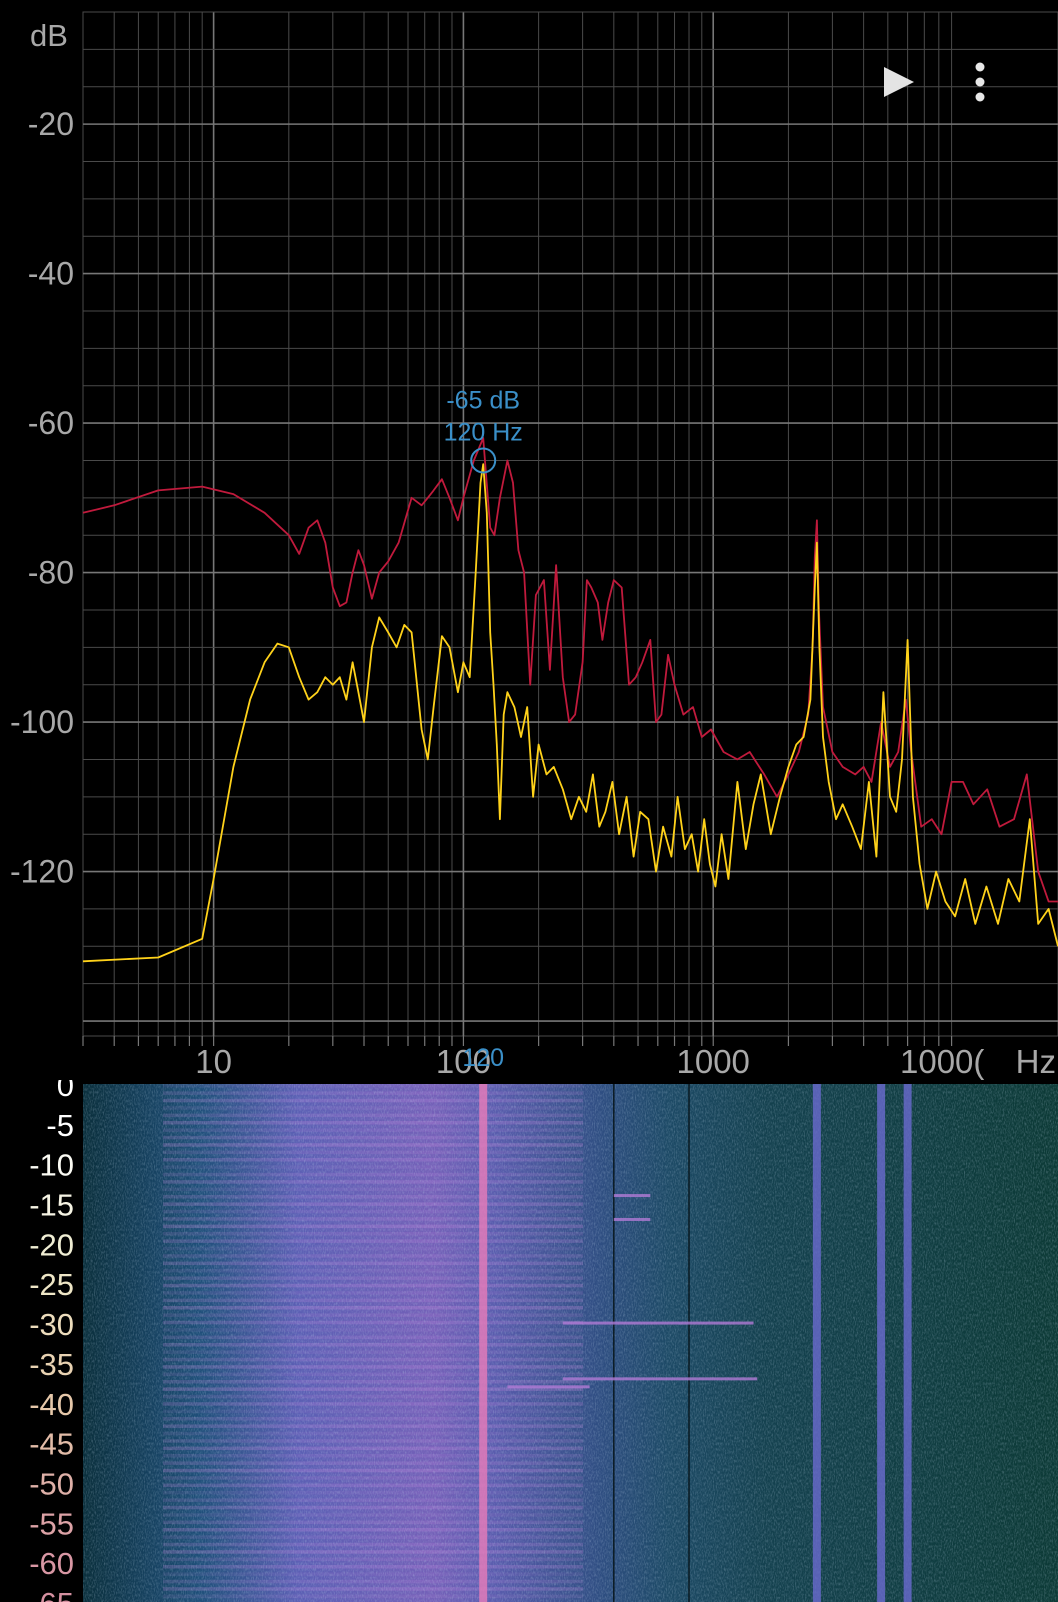 The height and width of the screenshot is (1602, 1058). I want to click on time-tick-label: -15, so click(51, 1205).